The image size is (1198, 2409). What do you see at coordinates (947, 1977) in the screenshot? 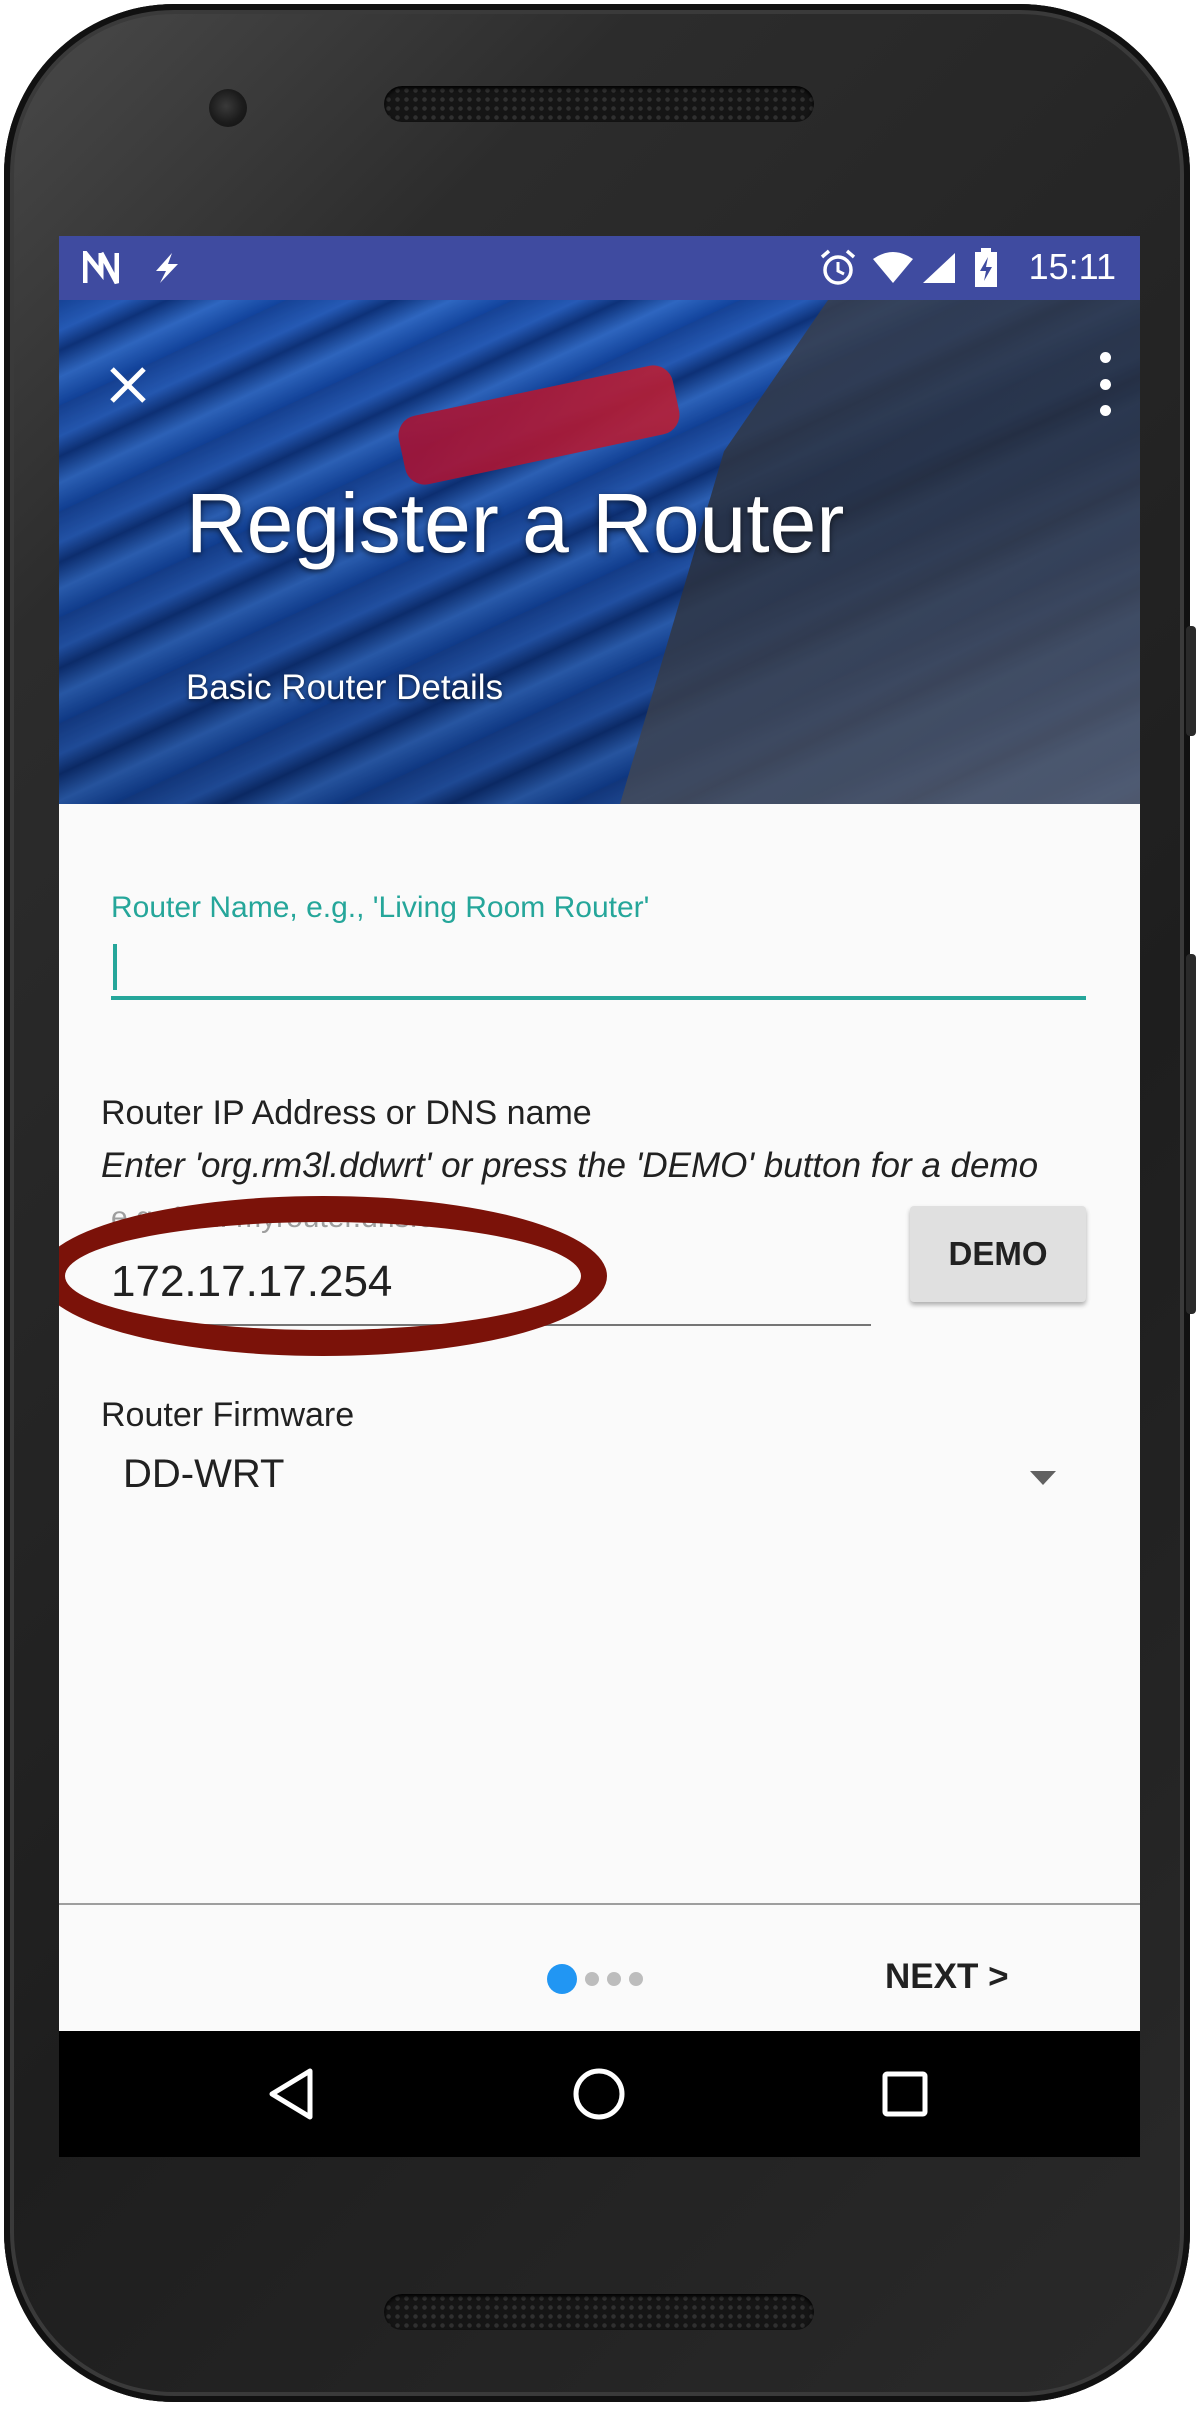
I see `next-button: NEXT >` at bounding box center [947, 1977].